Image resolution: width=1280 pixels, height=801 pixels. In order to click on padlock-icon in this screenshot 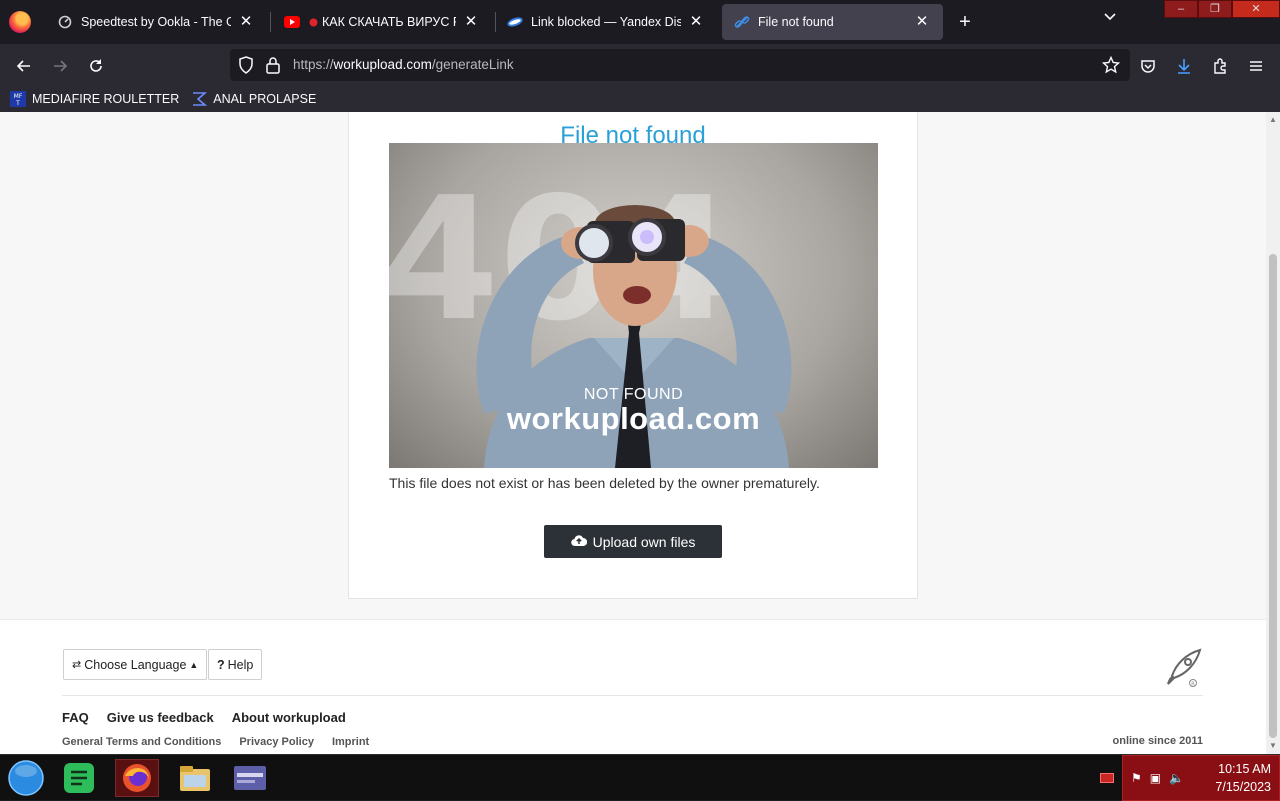, I will do `click(273, 67)`.